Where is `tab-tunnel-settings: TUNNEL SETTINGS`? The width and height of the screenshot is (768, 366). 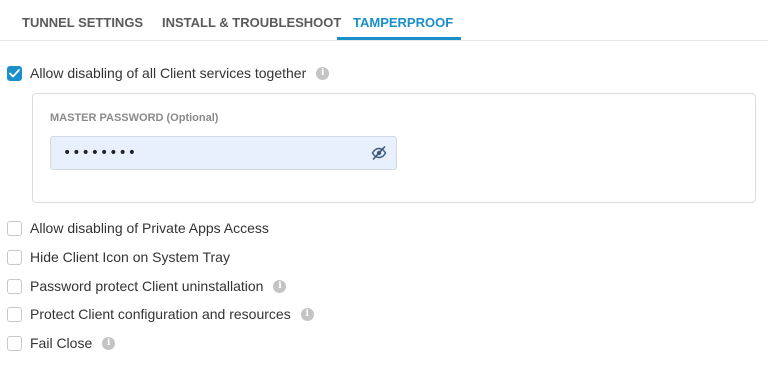
tab-tunnel-settings: TUNNEL SETTINGS is located at coordinates (82, 20).